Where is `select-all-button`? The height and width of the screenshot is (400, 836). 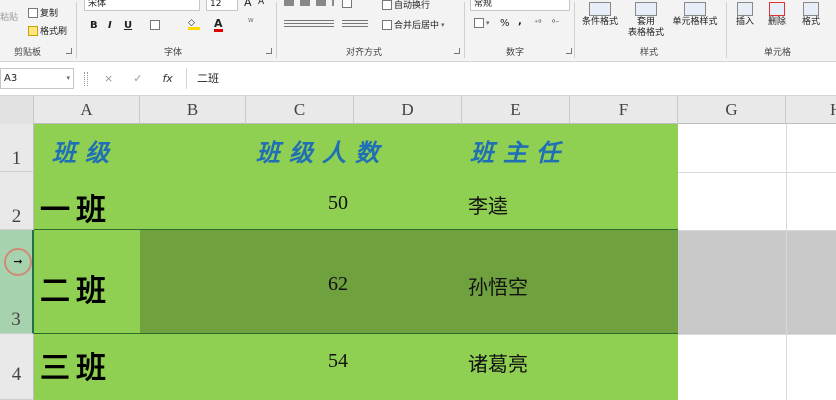
select-all-button is located at coordinates (17, 110).